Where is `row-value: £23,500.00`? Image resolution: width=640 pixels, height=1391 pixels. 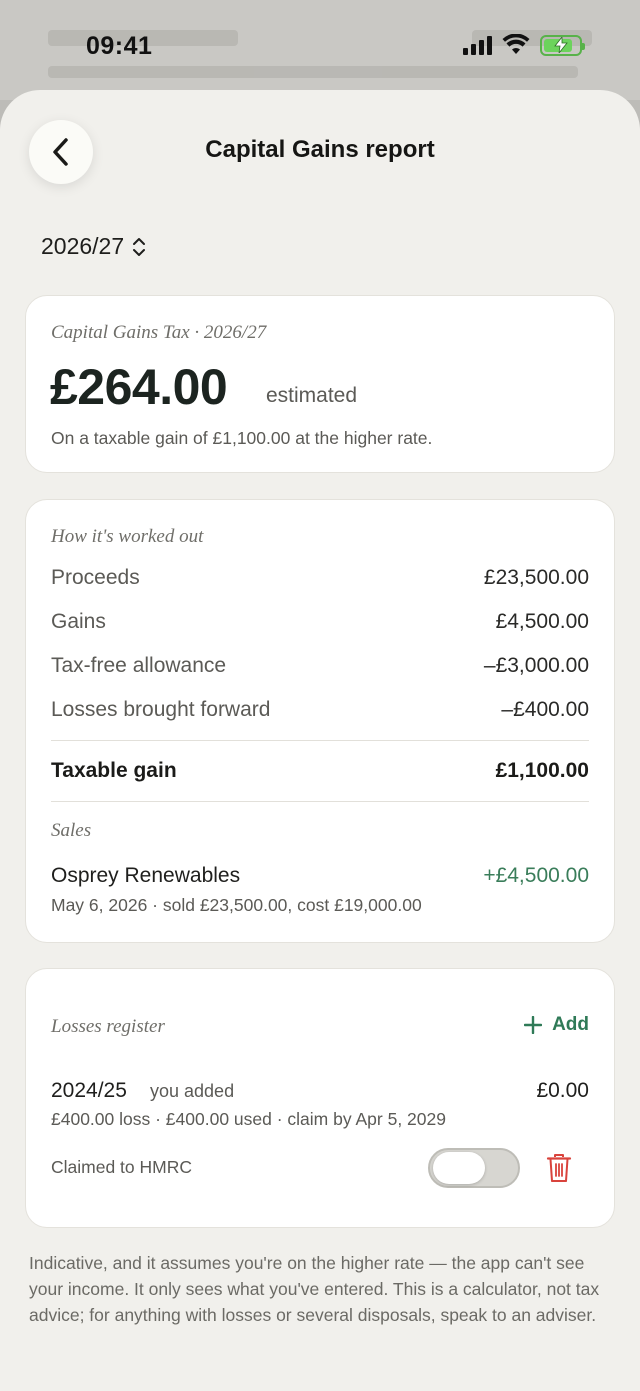 row-value: £23,500.00 is located at coordinates (536, 577).